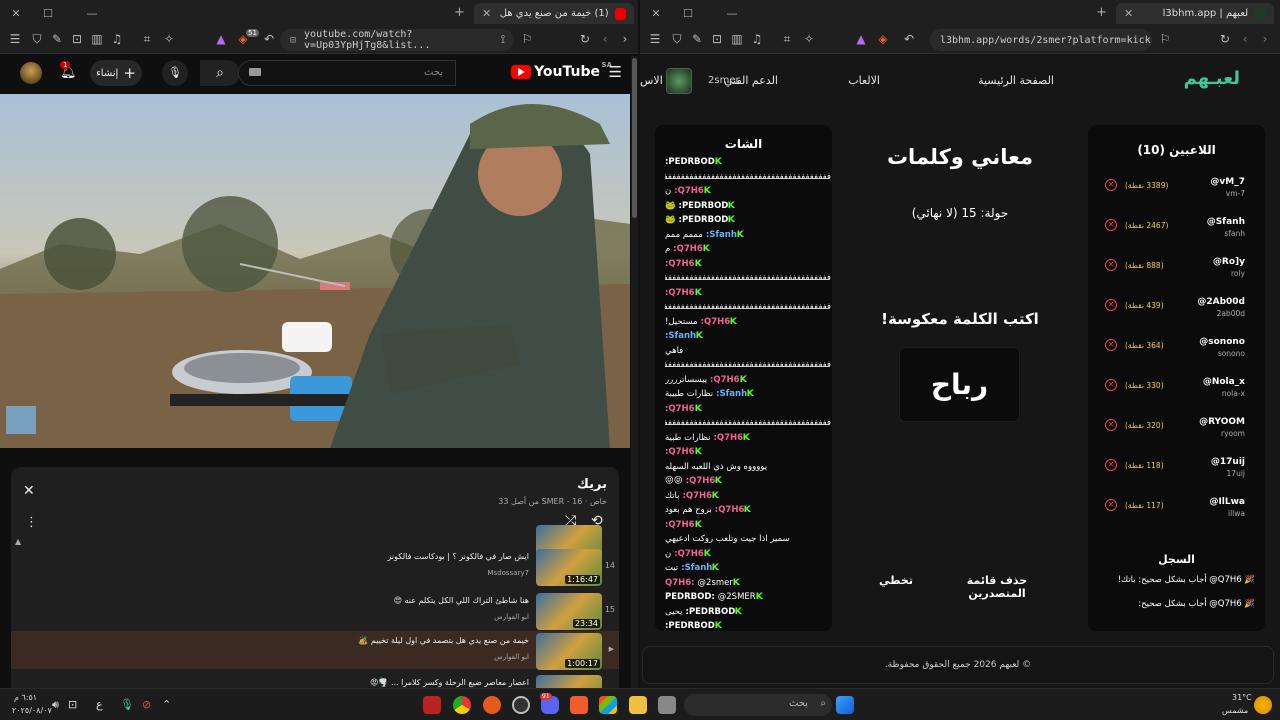  Describe the element at coordinates (1212, 78) in the screenshot. I see `site-logo: لعبـهم` at that location.